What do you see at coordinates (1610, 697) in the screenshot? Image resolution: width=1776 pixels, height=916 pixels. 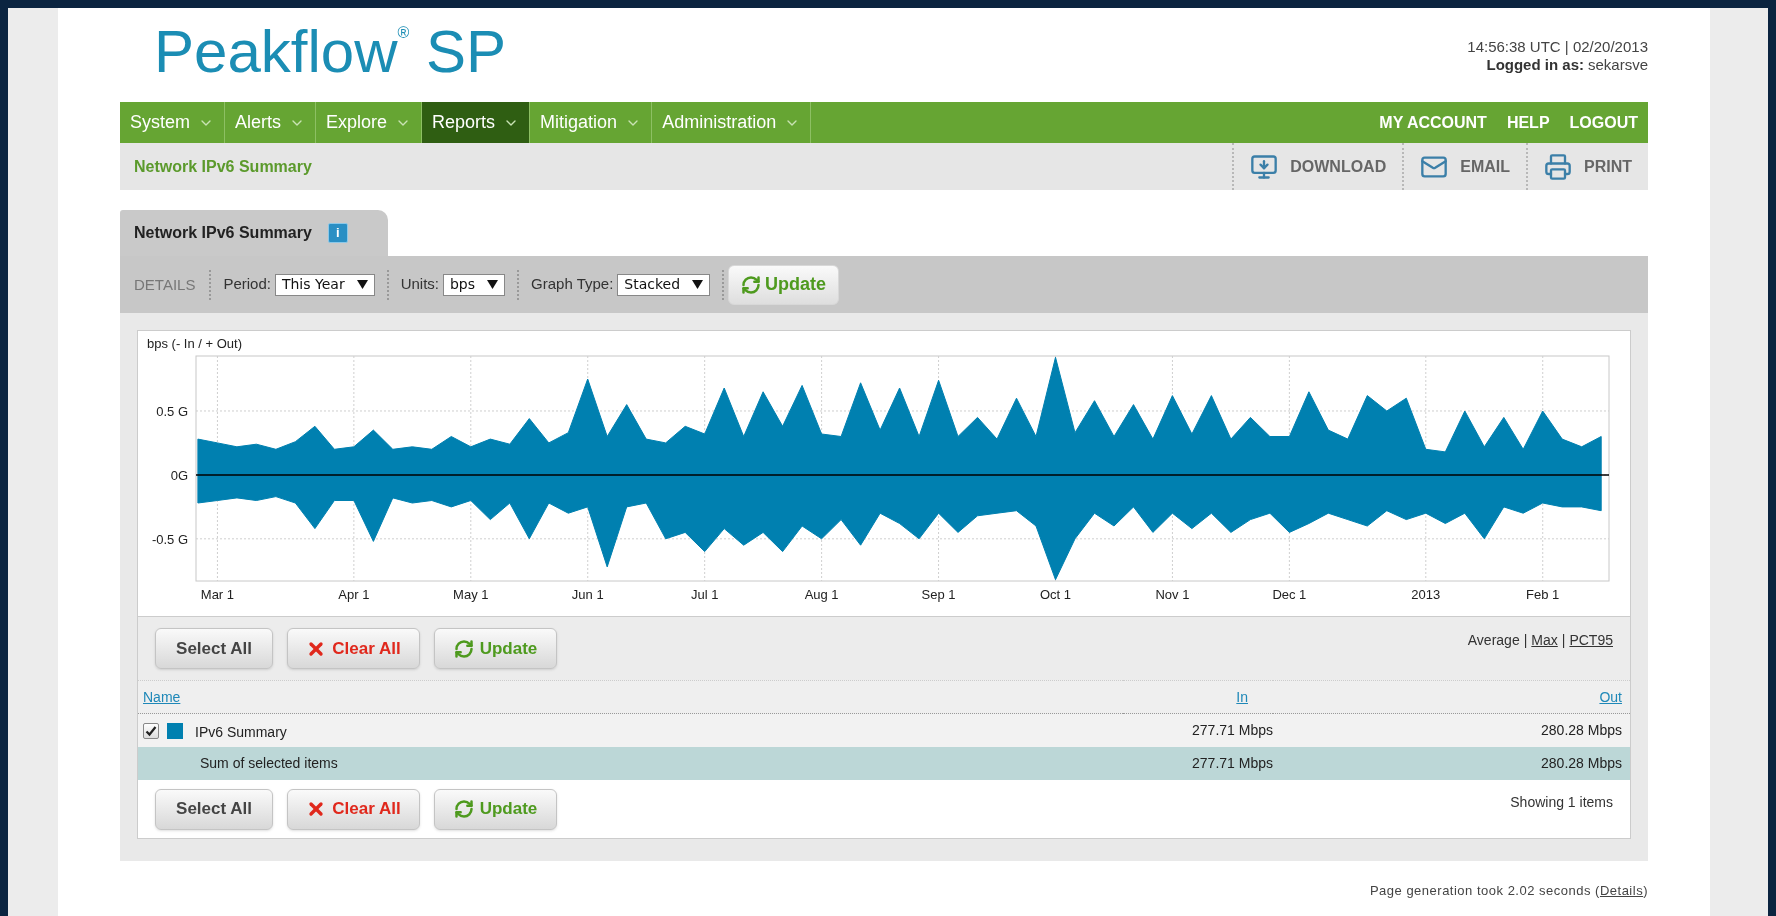 I see `column-header: Out` at bounding box center [1610, 697].